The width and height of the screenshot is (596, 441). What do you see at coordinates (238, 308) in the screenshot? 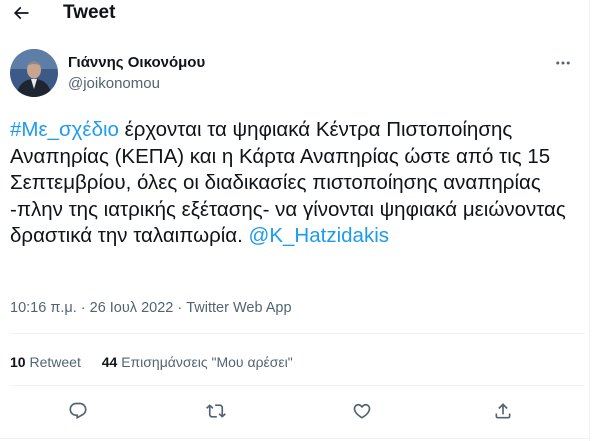
I see `tweet-source: Twitter Web App` at bounding box center [238, 308].